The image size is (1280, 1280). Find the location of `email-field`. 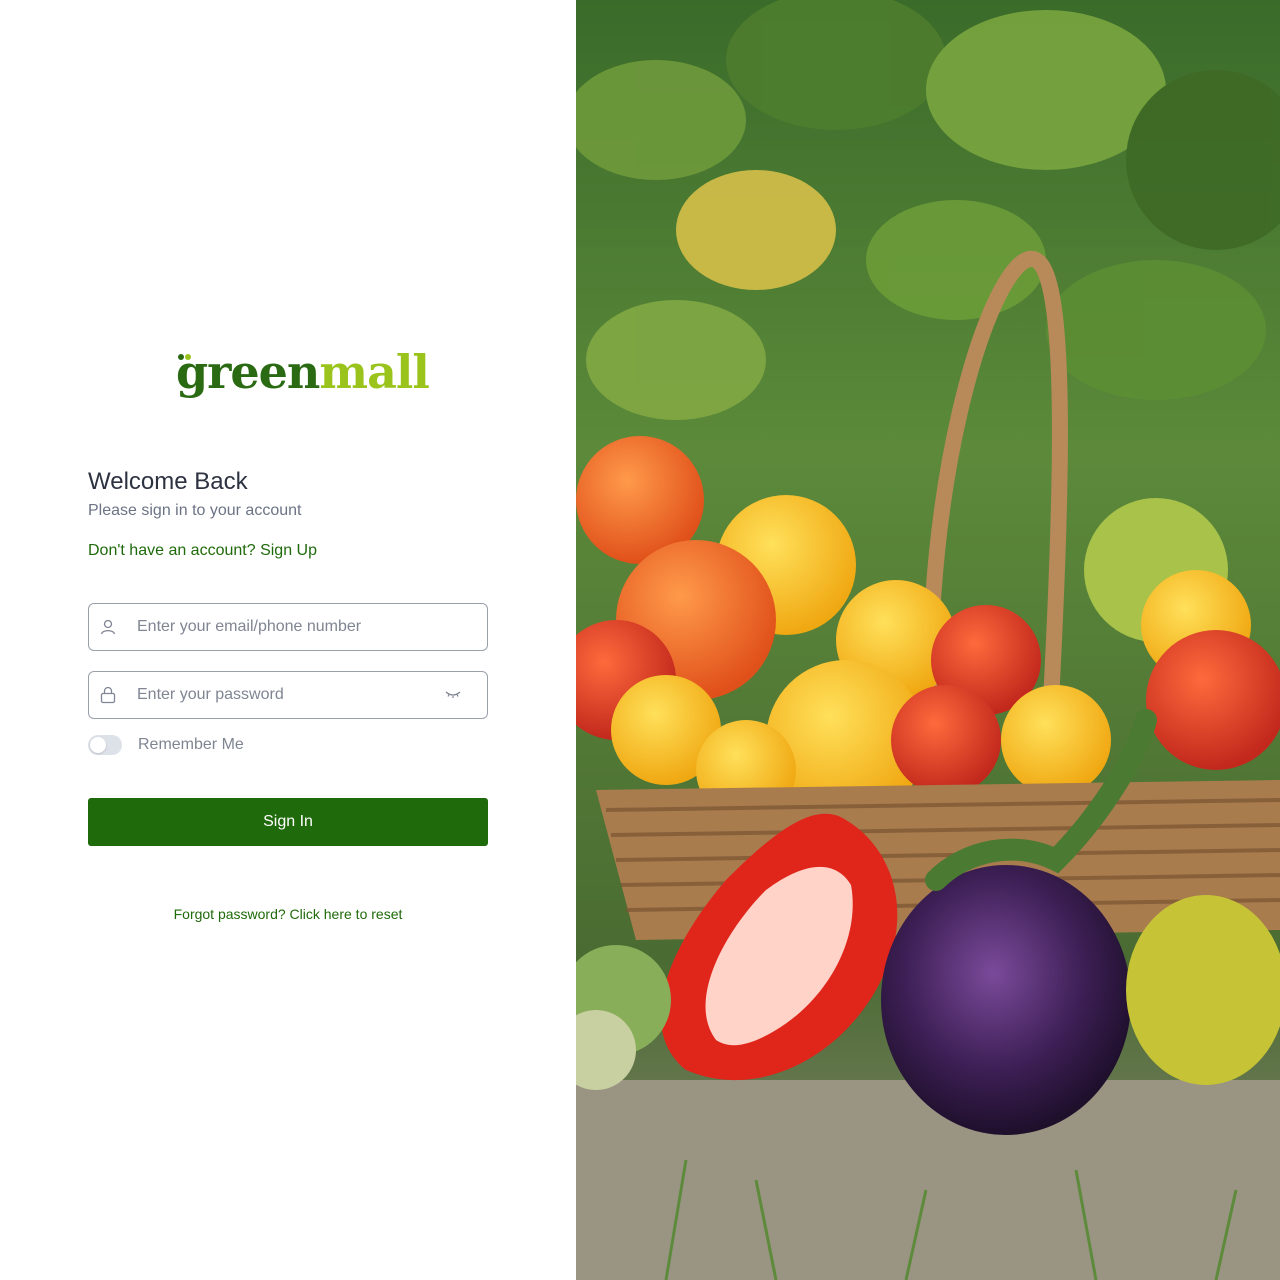

email-field is located at coordinates (288, 627).